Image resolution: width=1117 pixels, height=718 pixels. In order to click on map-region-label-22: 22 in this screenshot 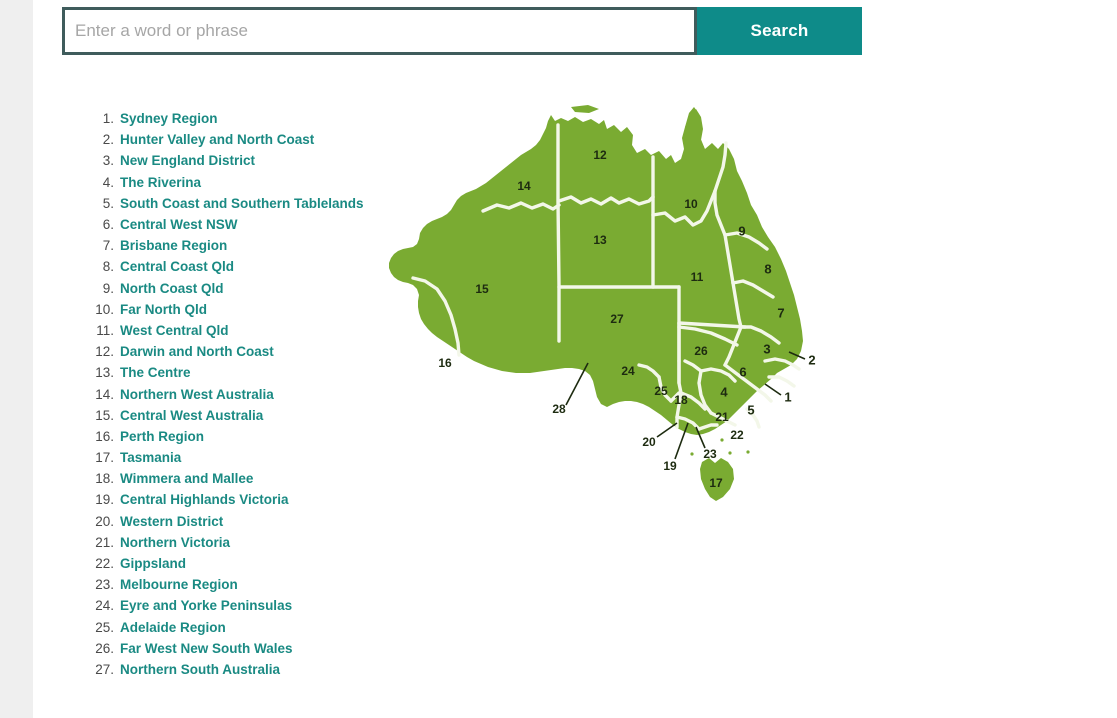, I will do `click(737, 435)`.